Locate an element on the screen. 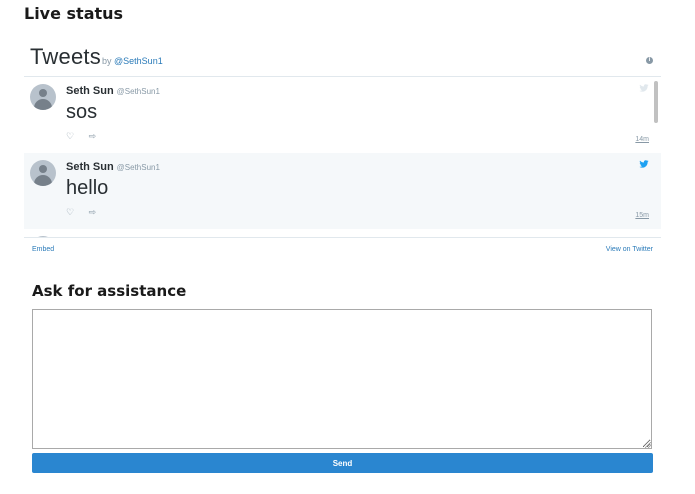 The height and width of the screenshot is (494, 695). widget-footer: Embed View on Twitter is located at coordinates (342, 248).